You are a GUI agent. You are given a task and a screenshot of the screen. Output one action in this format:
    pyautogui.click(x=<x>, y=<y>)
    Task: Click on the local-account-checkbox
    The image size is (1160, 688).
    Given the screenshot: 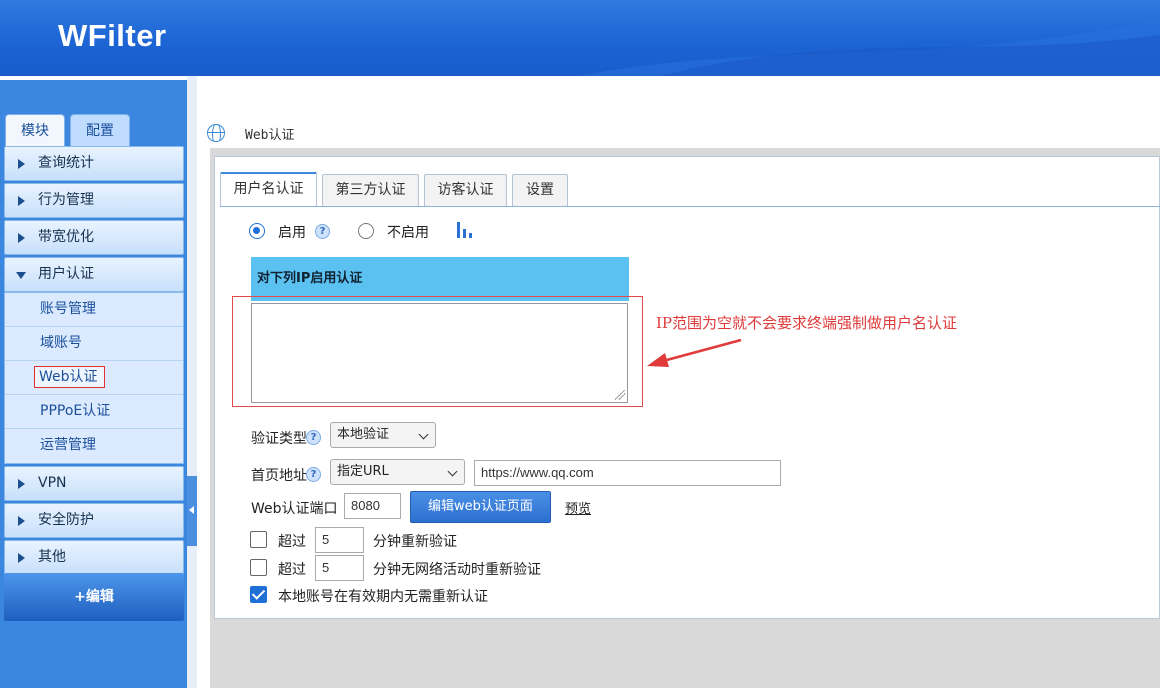 What is the action you would take?
    pyautogui.click(x=258, y=594)
    